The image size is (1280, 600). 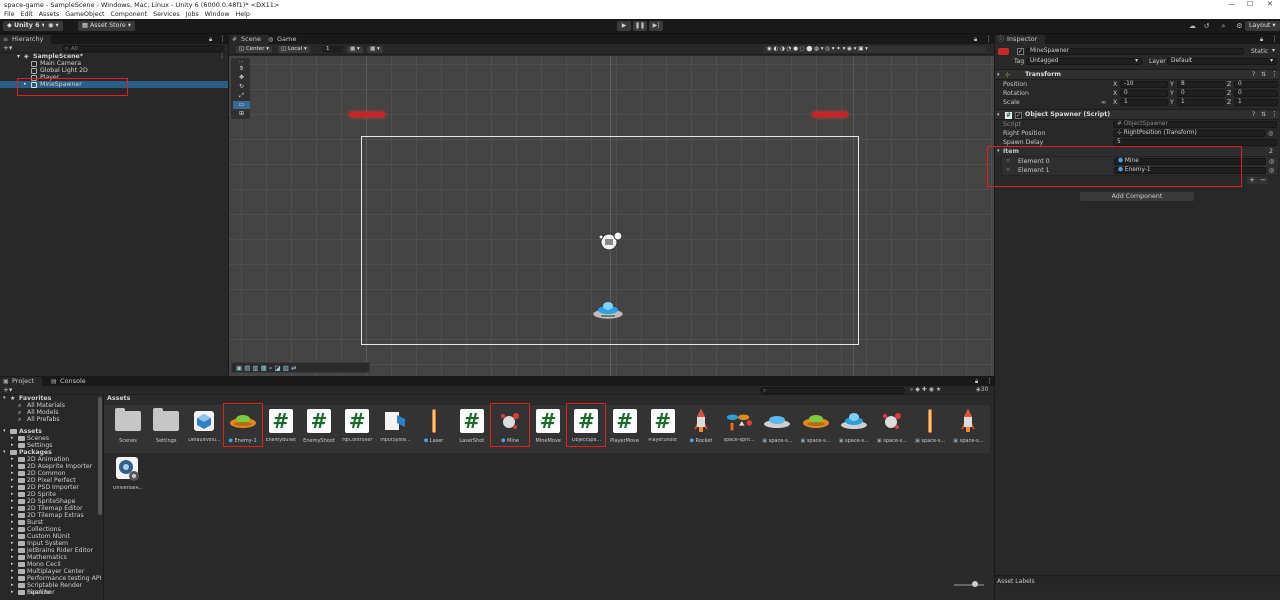 What do you see at coordinates (1020, 51) in the screenshot?
I see `active-checkbox: ✓` at bounding box center [1020, 51].